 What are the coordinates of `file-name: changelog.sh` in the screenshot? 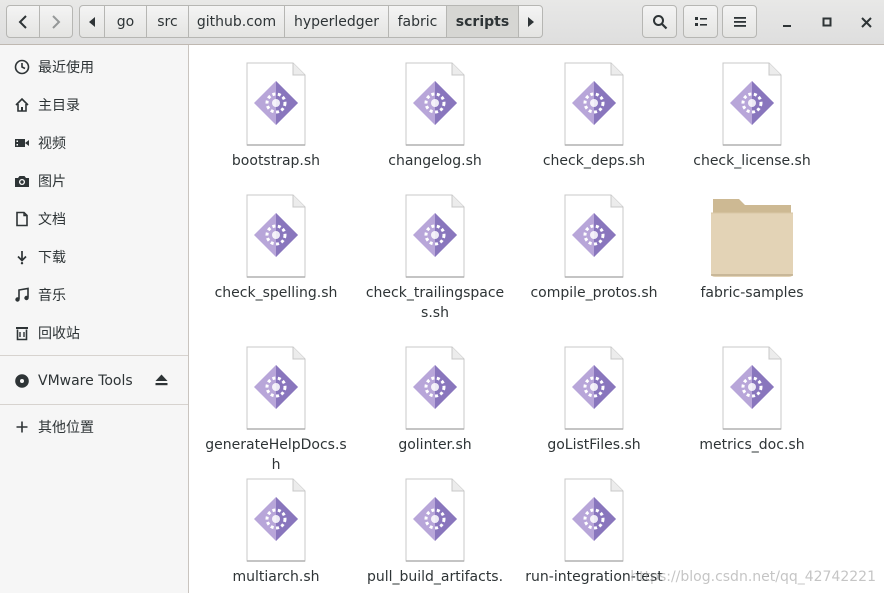 It's located at (435, 161).